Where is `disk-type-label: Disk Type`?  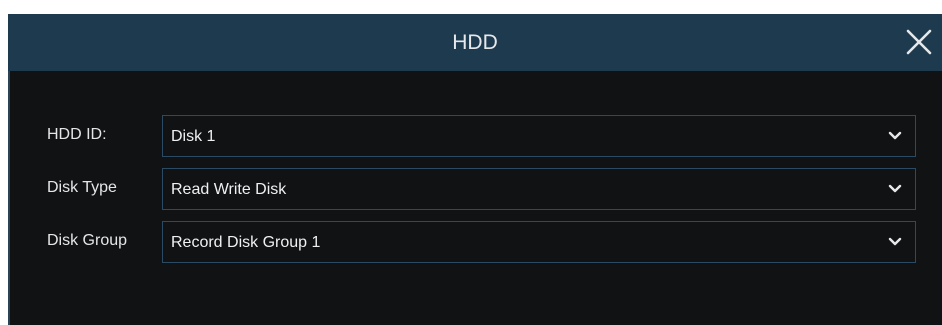 disk-type-label: Disk Type is located at coordinates (82, 187).